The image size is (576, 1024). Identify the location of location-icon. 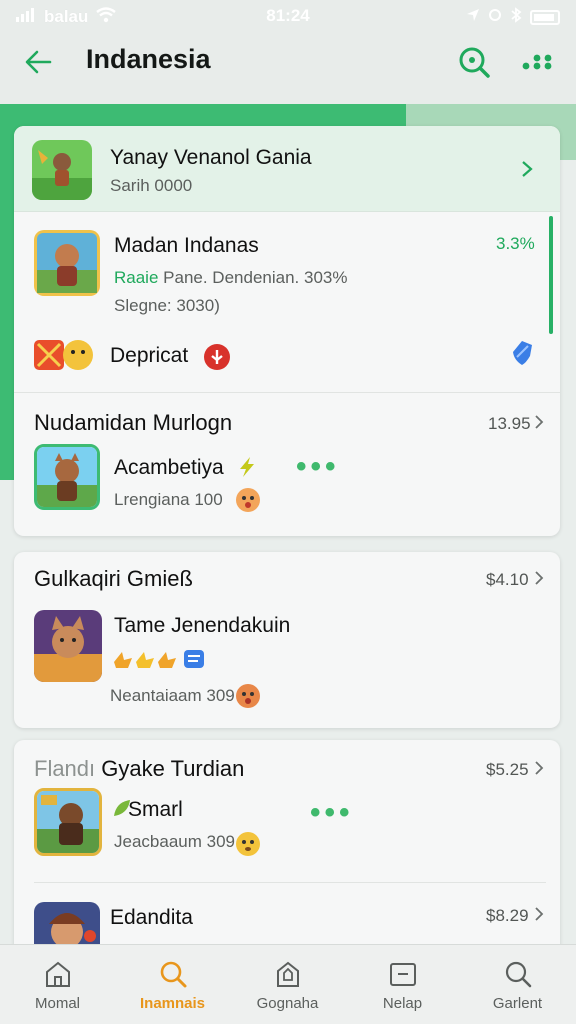
(473, 17).